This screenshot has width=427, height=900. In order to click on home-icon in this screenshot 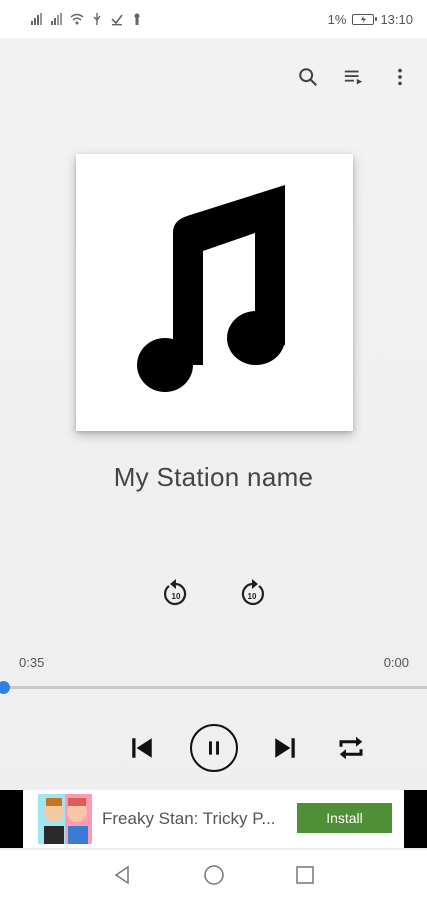, I will do `click(214, 875)`.